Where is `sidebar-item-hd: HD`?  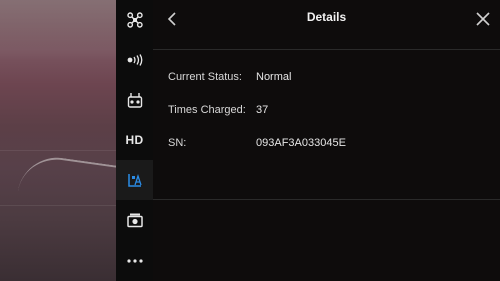
sidebar-item-hd: HD is located at coordinates (134, 140).